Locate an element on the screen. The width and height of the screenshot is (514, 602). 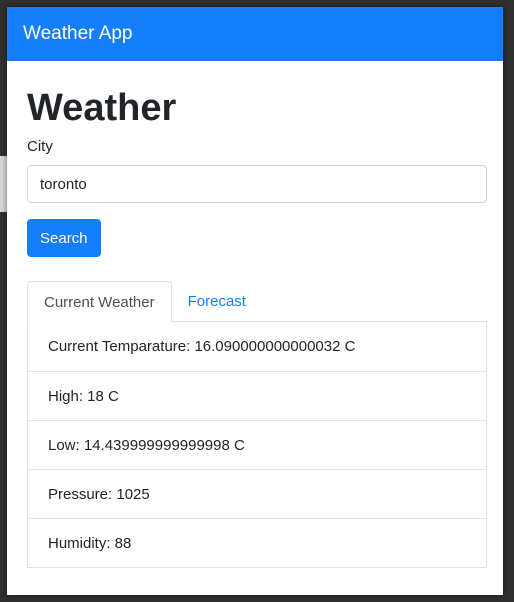
humidity-item: Humidity: 88 is located at coordinates (257, 542).